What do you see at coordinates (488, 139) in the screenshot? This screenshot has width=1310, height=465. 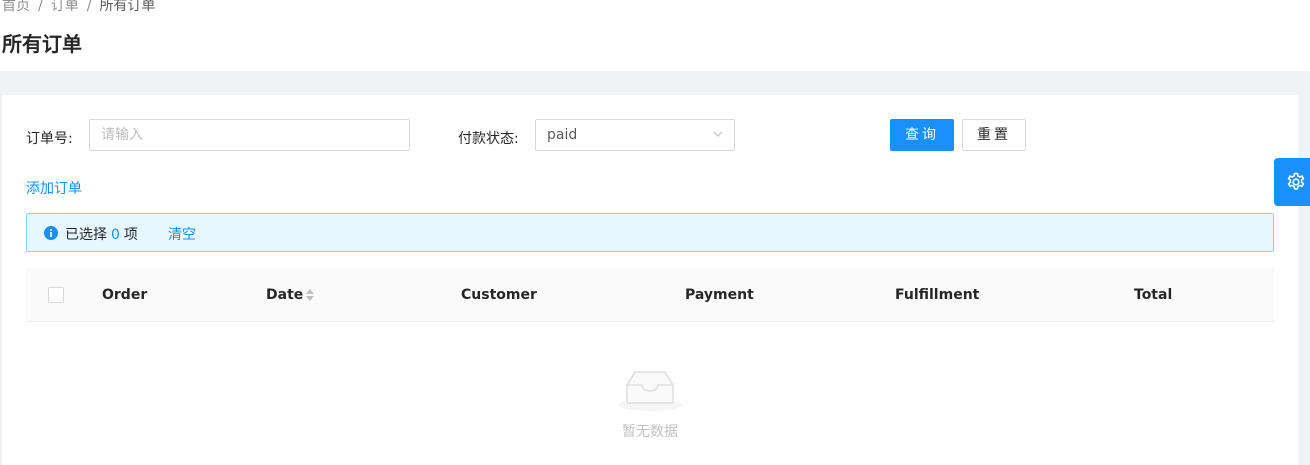 I see `payment-status-label: 付款状态:` at bounding box center [488, 139].